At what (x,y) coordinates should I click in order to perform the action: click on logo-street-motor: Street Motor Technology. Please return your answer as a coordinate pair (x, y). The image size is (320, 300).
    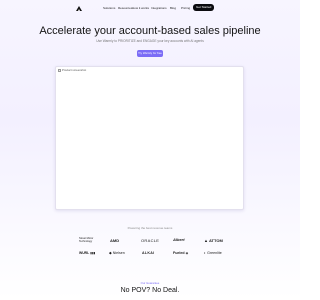
    Looking at the image, I should click on (89, 240).